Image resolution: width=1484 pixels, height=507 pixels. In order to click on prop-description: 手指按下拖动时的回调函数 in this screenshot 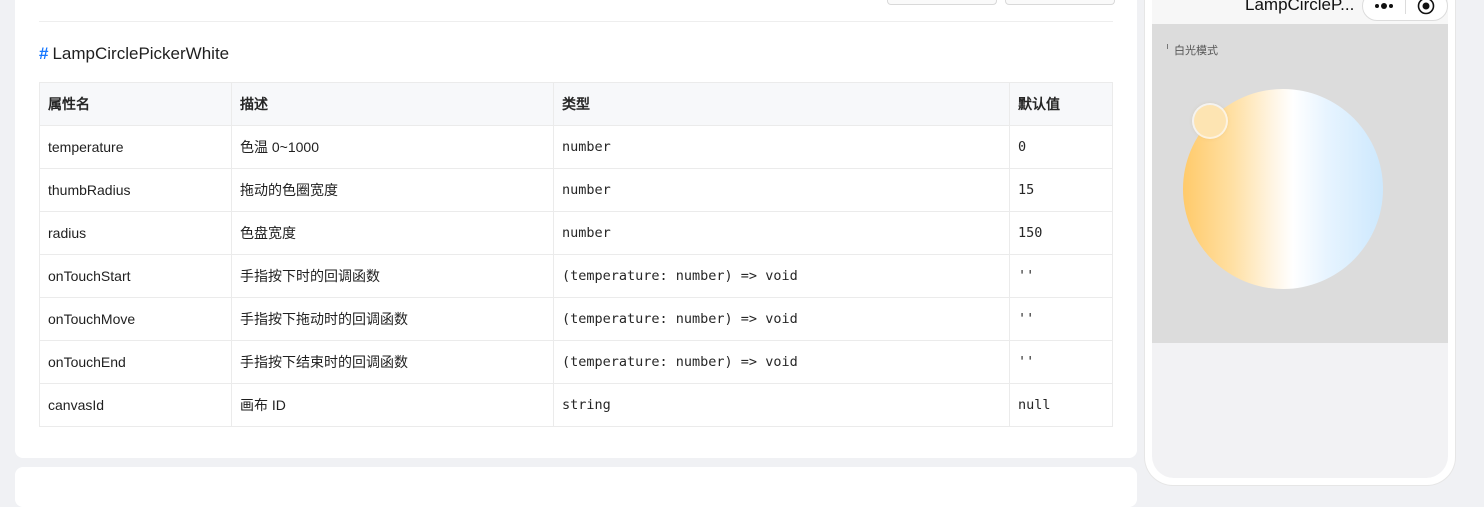, I will do `click(392, 319)`.